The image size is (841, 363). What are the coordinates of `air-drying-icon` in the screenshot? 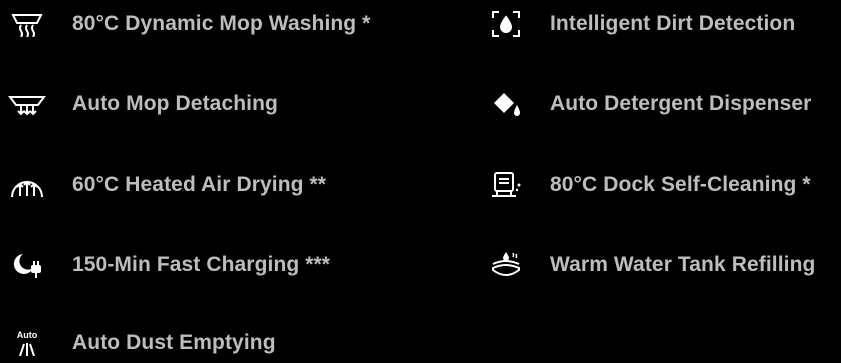 It's located at (27, 185).